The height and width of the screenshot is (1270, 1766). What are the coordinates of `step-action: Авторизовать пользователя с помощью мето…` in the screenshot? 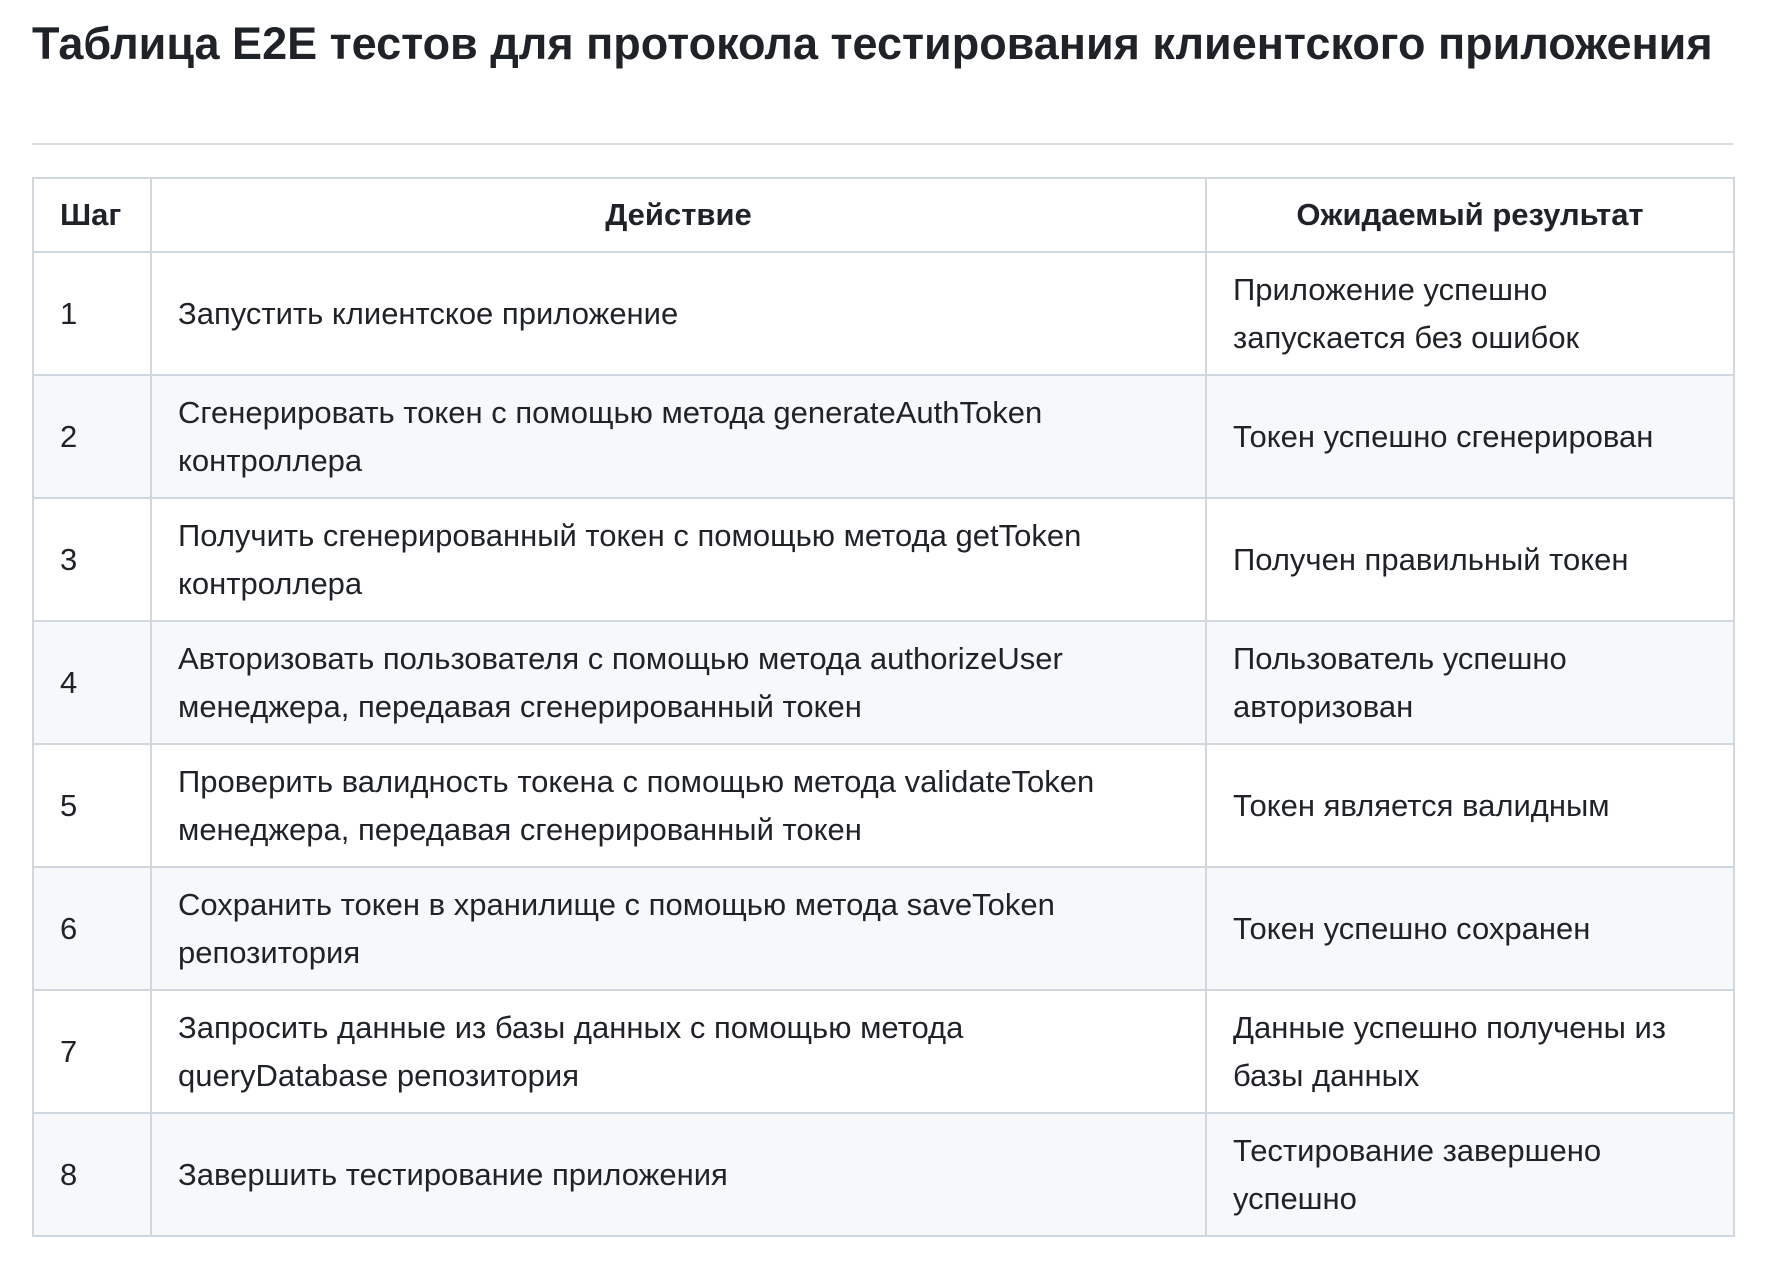 It's located at (678, 682).